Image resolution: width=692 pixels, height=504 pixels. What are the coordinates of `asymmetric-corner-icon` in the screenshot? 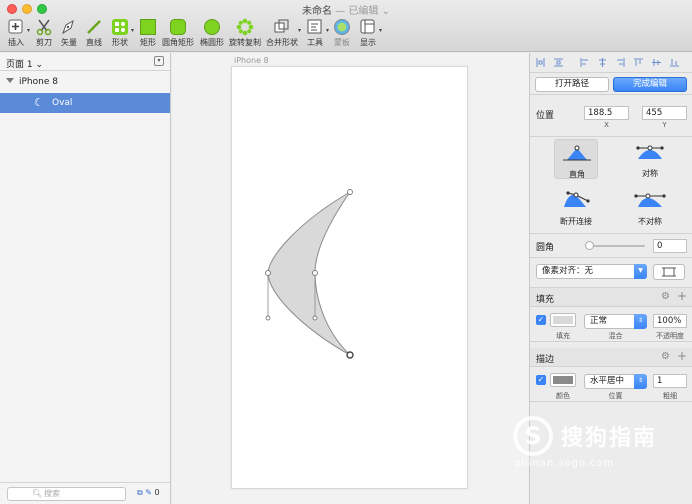 It's located at (650, 200).